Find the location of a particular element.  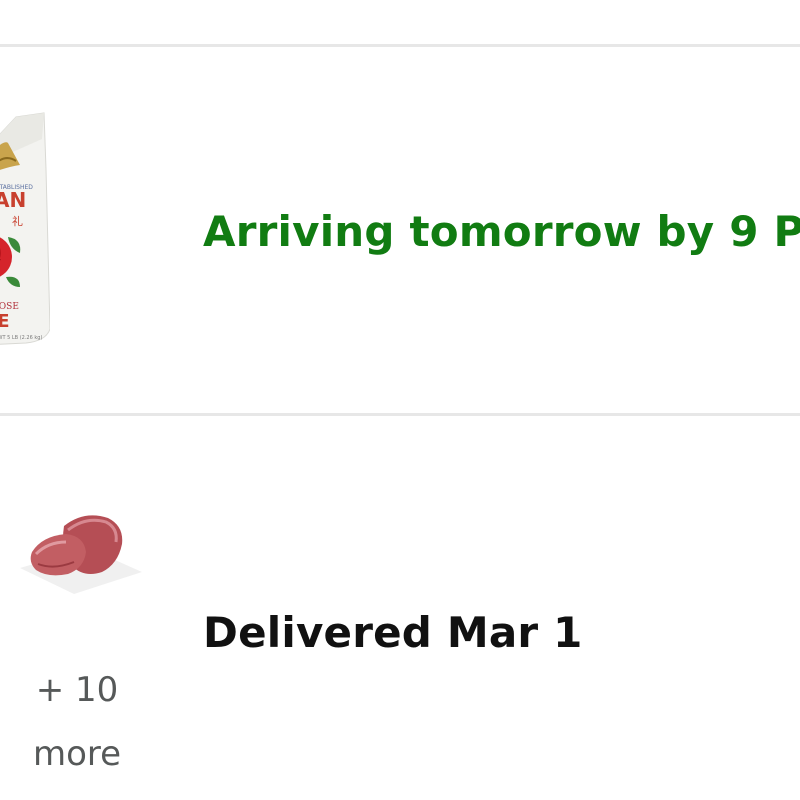

svg-text: 礼 is located at coordinates (17, 221).